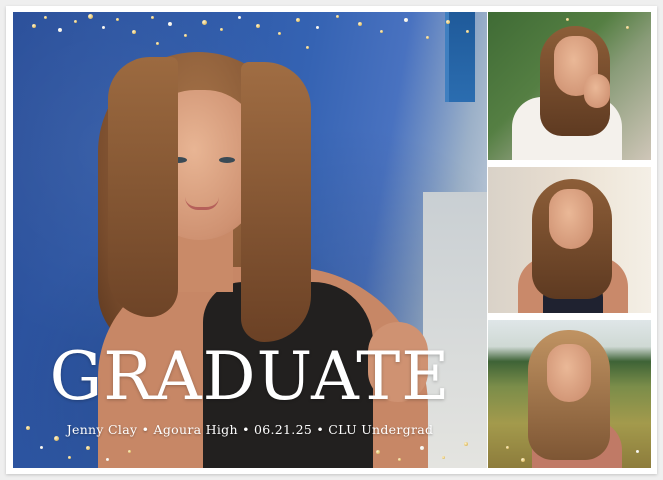 The height and width of the screenshot is (480, 663). What do you see at coordinates (569, 86) in the screenshot?
I see `side-photo-ivy-wall` at bounding box center [569, 86].